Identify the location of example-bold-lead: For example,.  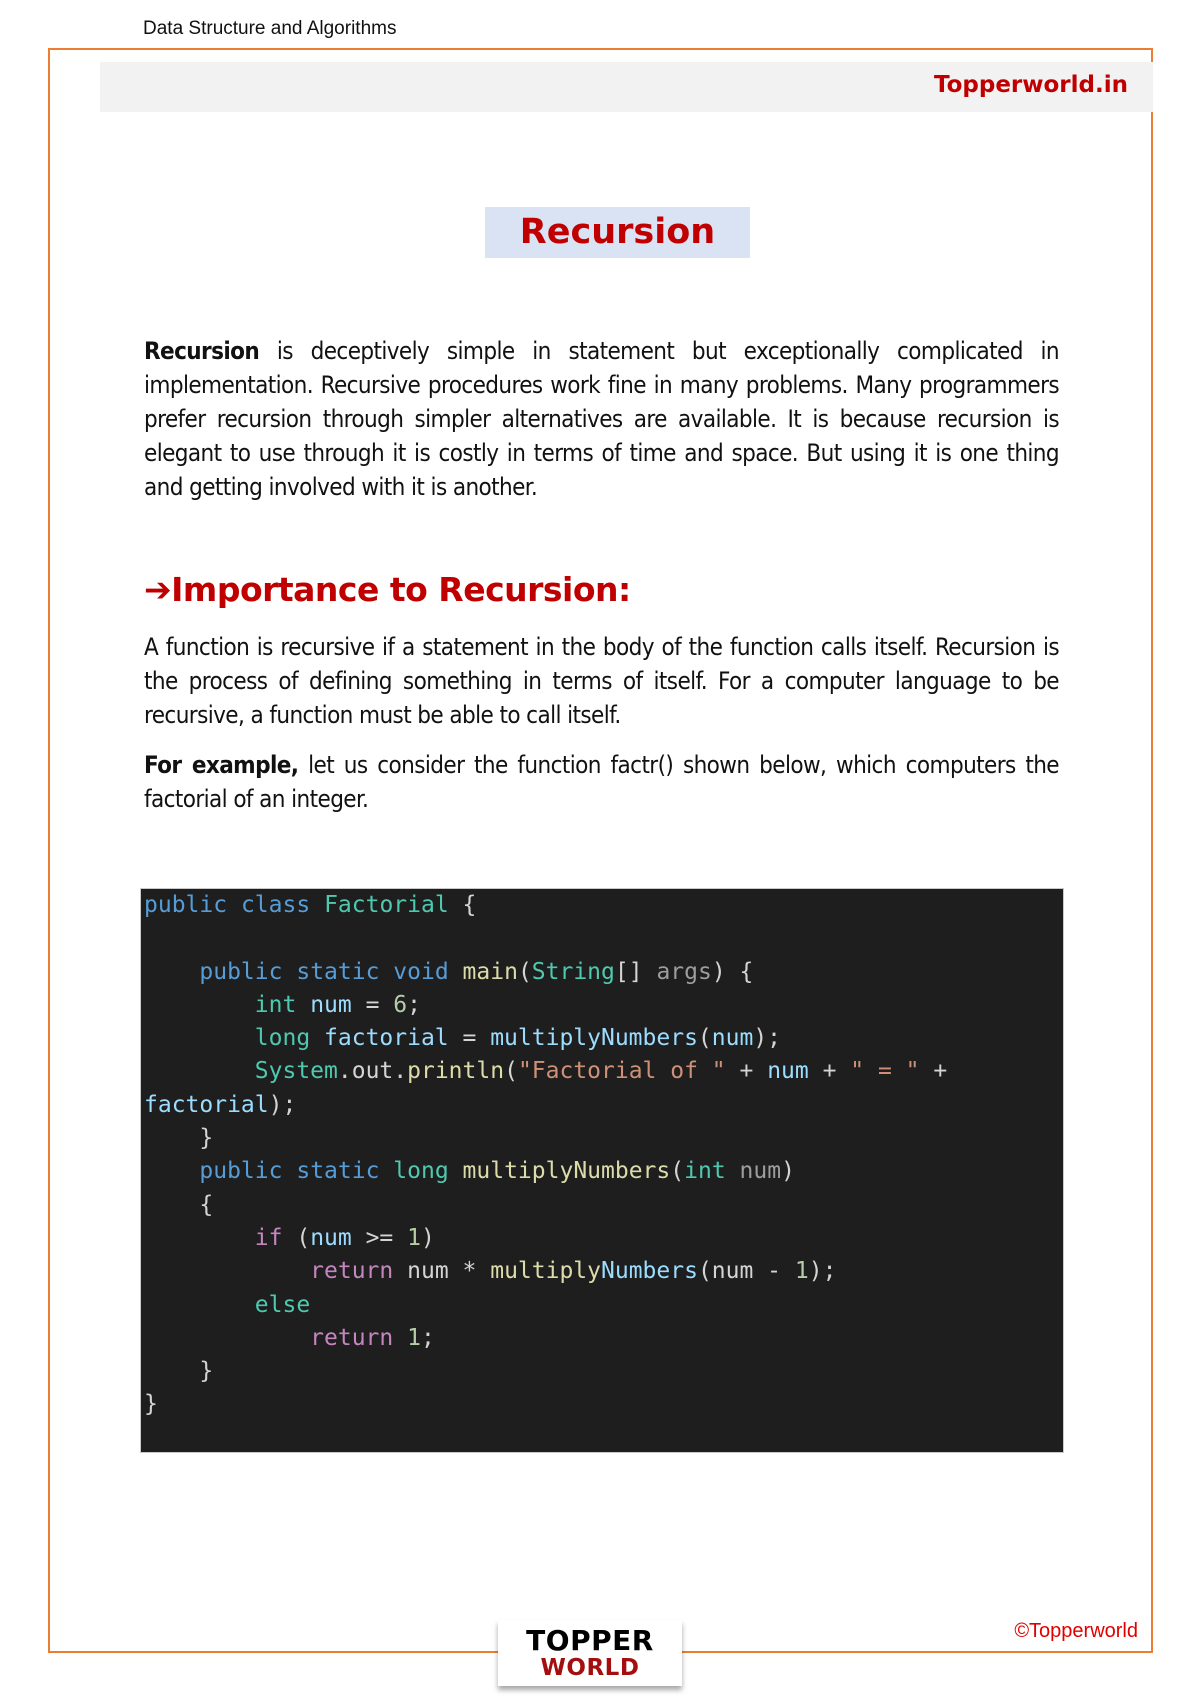
(221, 765).